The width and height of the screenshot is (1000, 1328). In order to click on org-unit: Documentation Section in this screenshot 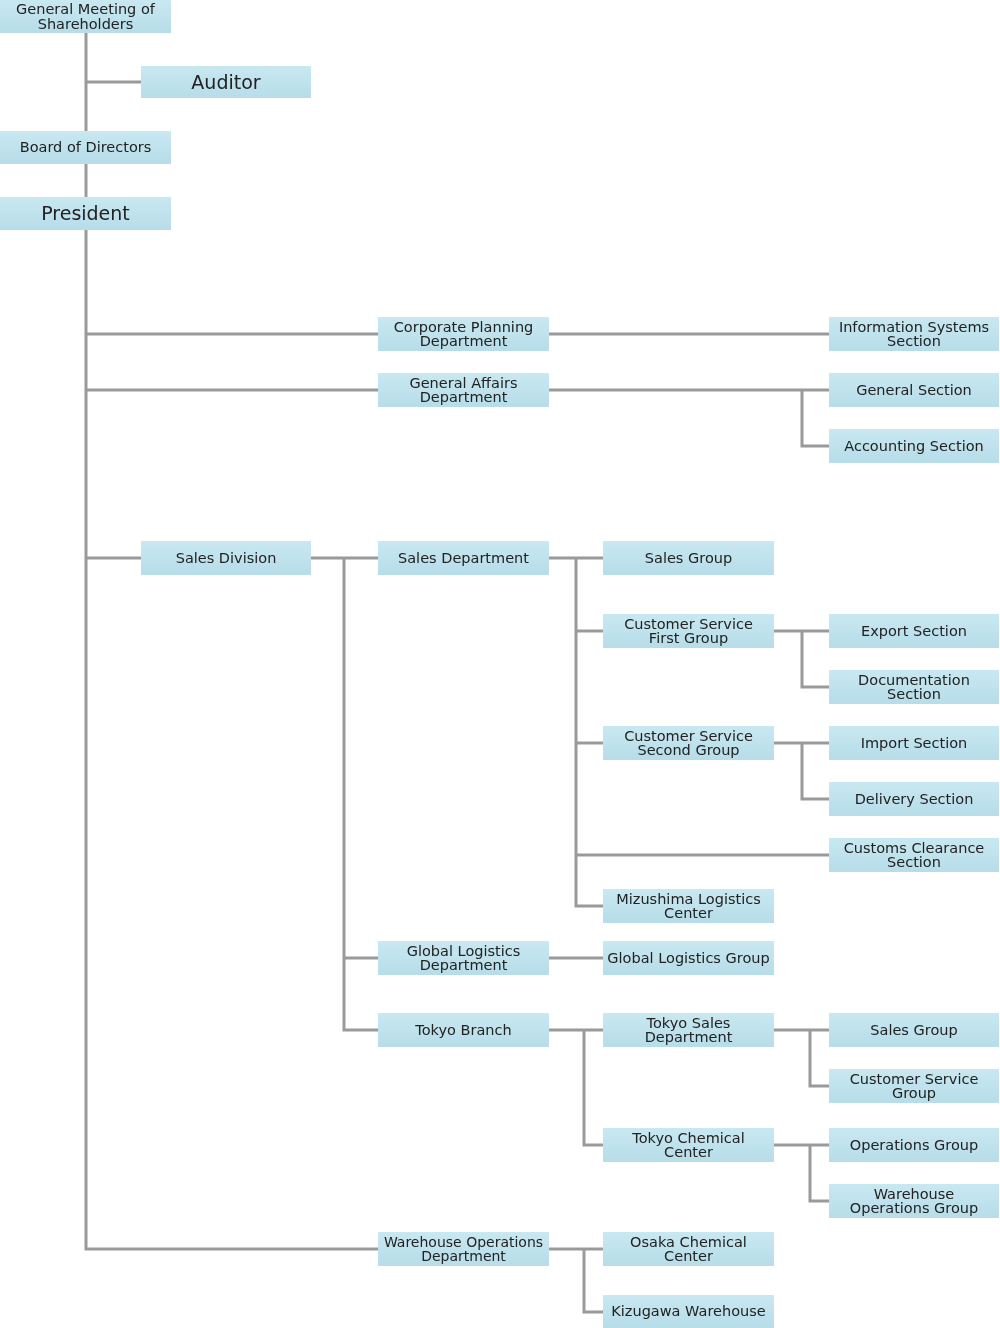, I will do `click(914, 687)`.